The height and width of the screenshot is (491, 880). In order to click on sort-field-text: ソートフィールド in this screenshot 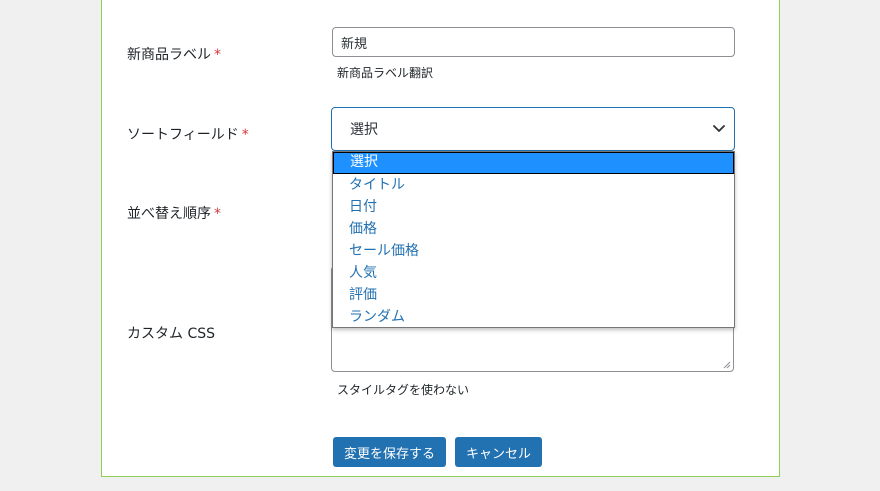, I will do `click(183, 135)`.